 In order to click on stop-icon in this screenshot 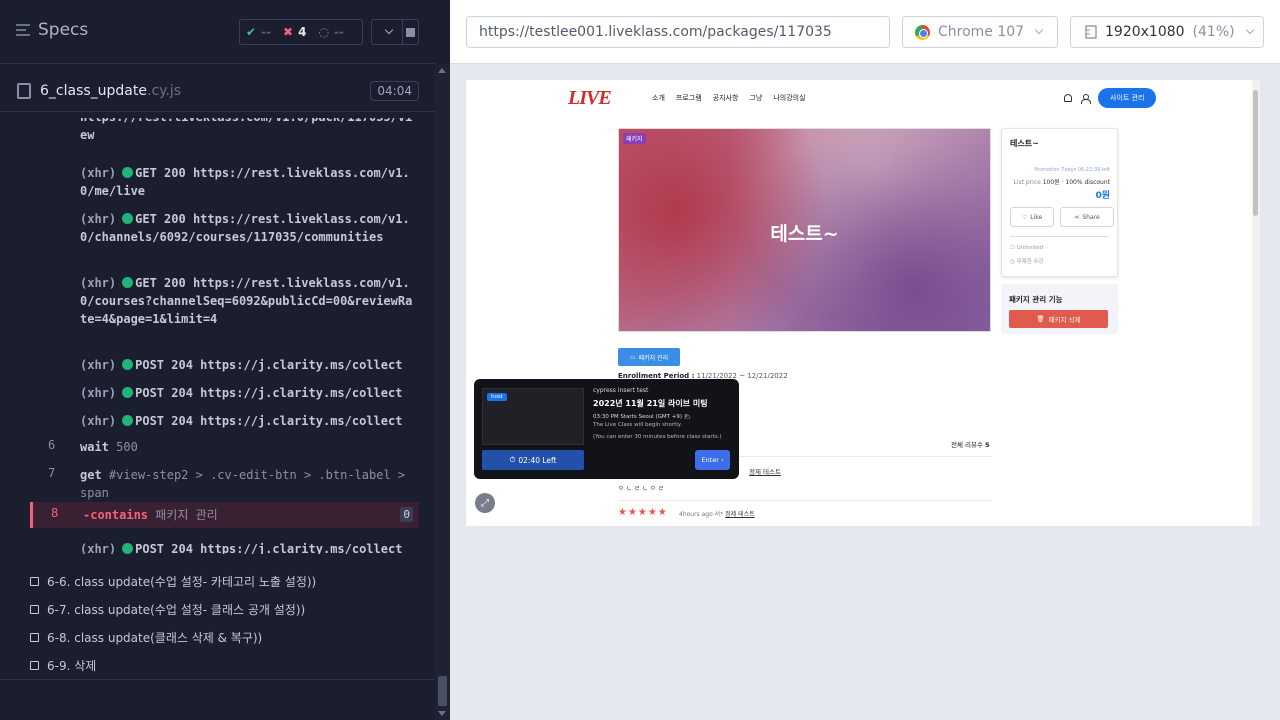, I will do `click(410, 32)`.